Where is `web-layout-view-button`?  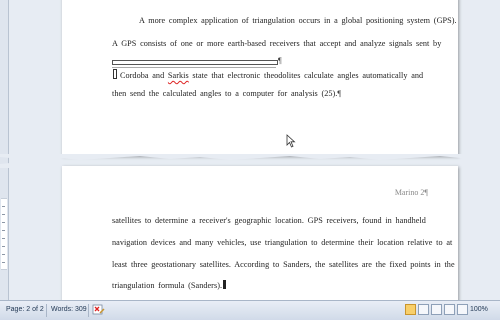 web-layout-view-button is located at coordinates (436, 309).